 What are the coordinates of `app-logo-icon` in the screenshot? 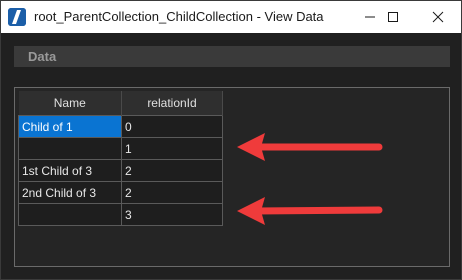 It's located at (17, 17).